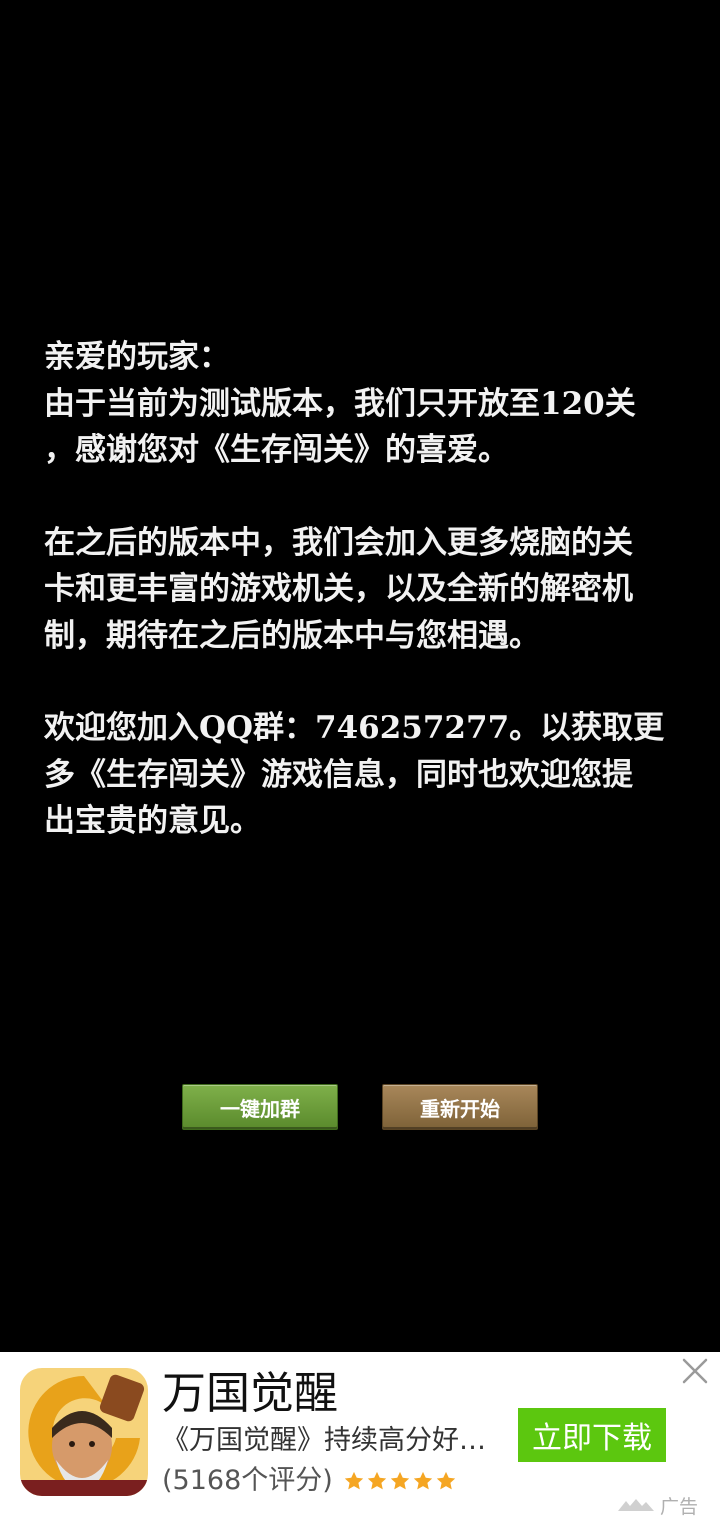 Image resolution: width=720 pixels, height=1520 pixels. Describe the element at coordinates (247, 1480) in the screenshot. I see `ad-rating-count: (5168个评分)` at that location.